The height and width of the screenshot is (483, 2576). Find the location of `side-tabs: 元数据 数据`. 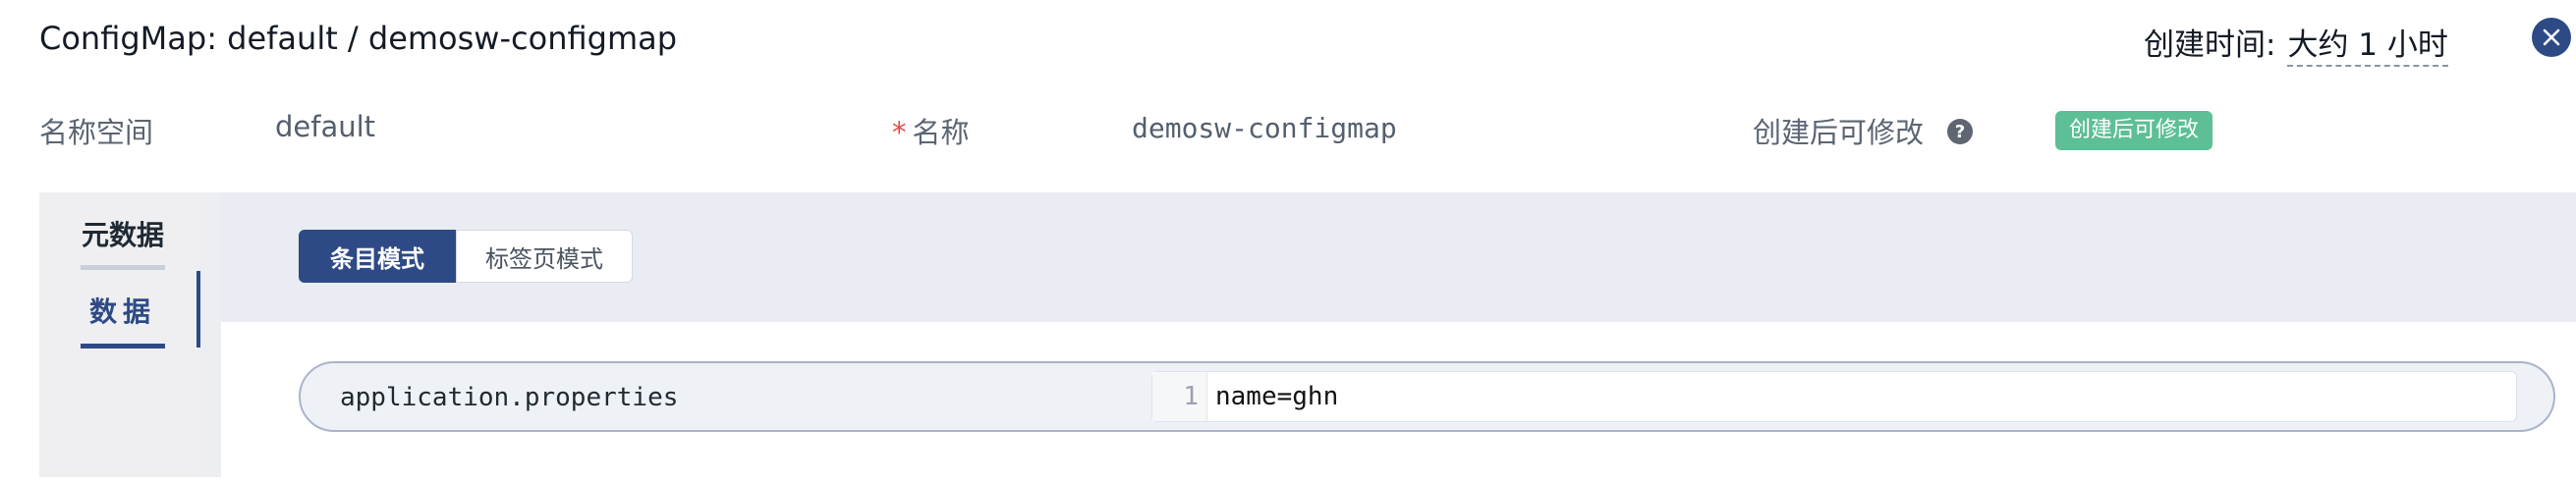

side-tabs: 元数据 数据 is located at coordinates (119, 334).